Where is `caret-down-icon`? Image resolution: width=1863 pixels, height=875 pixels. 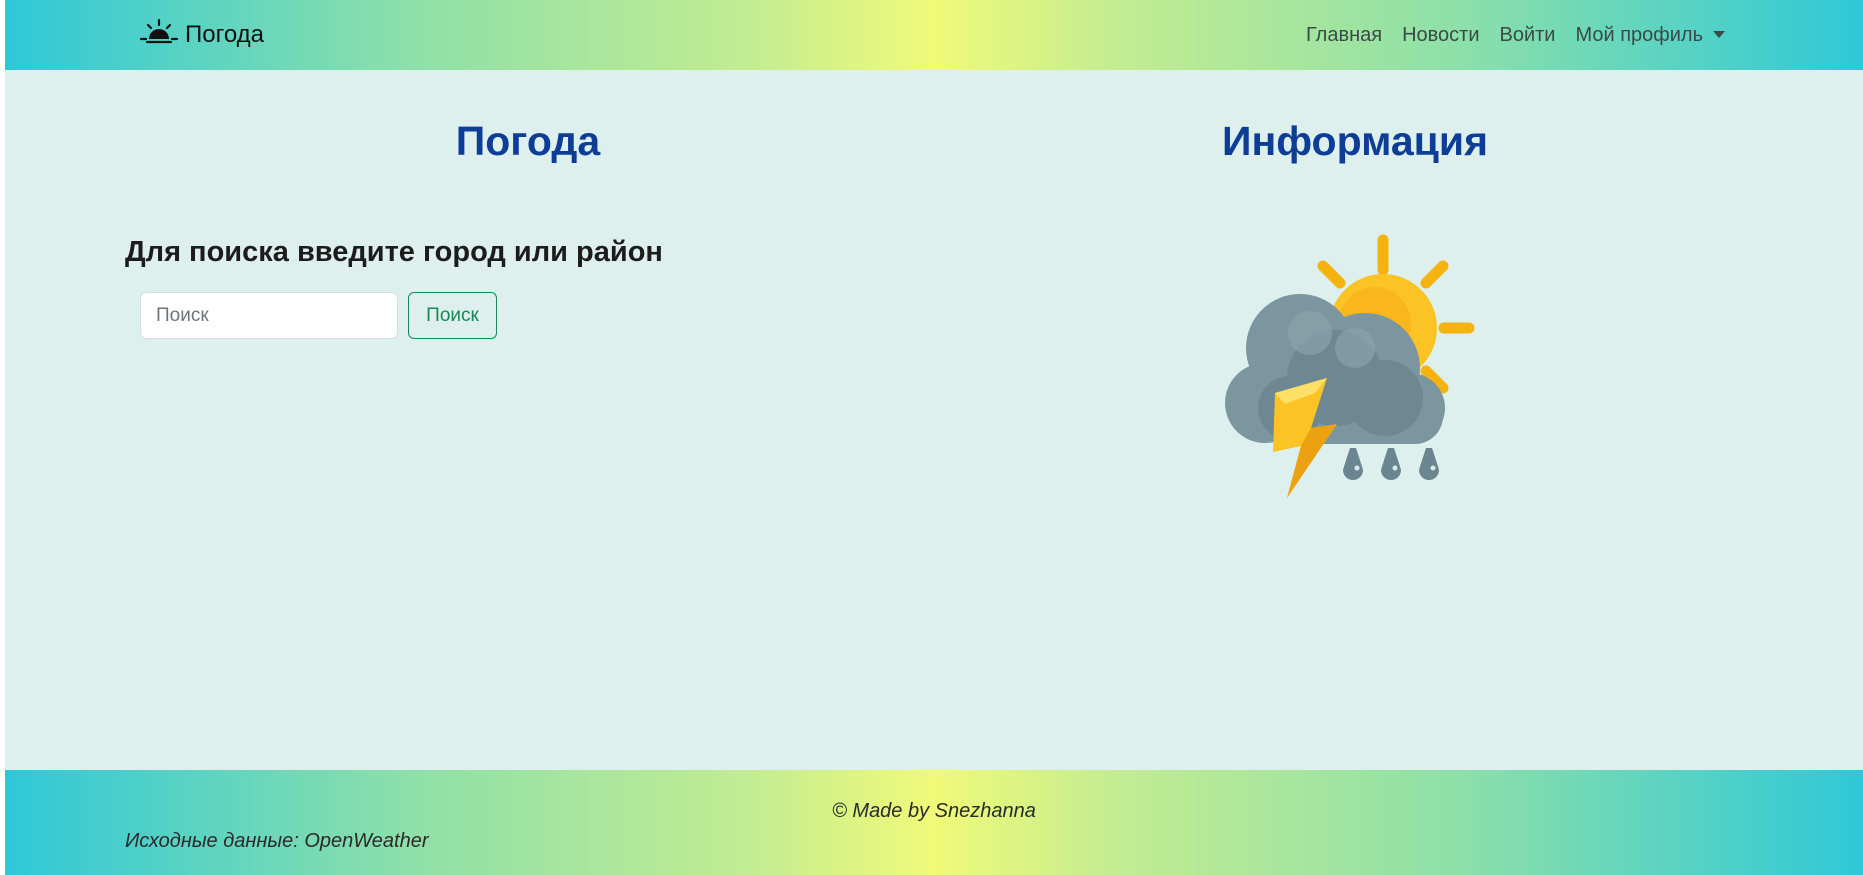
caret-down-icon is located at coordinates (1719, 34).